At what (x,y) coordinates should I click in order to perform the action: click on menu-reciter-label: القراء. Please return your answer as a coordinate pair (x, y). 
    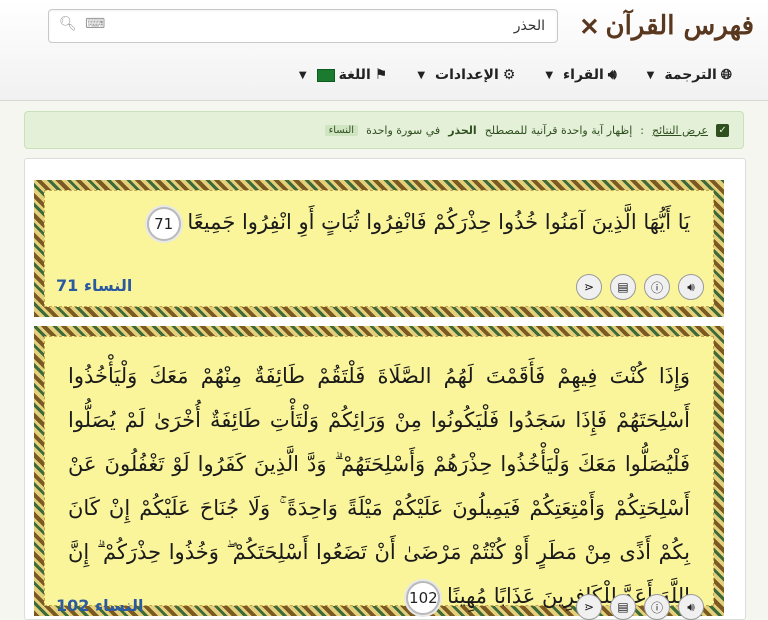
    Looking at the image, I should click on (583, 75).